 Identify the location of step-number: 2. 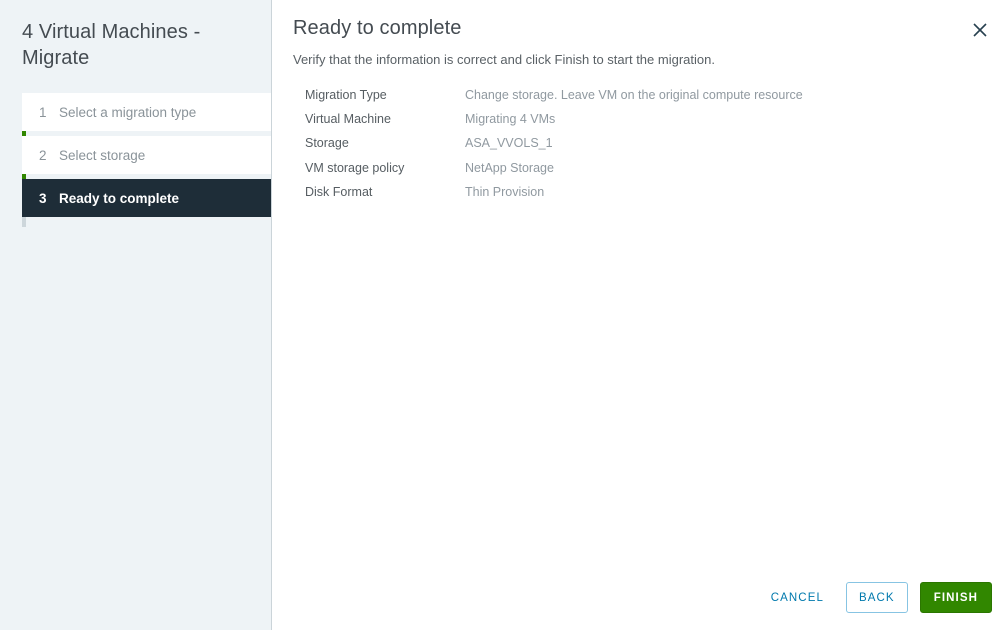
(43, 155).